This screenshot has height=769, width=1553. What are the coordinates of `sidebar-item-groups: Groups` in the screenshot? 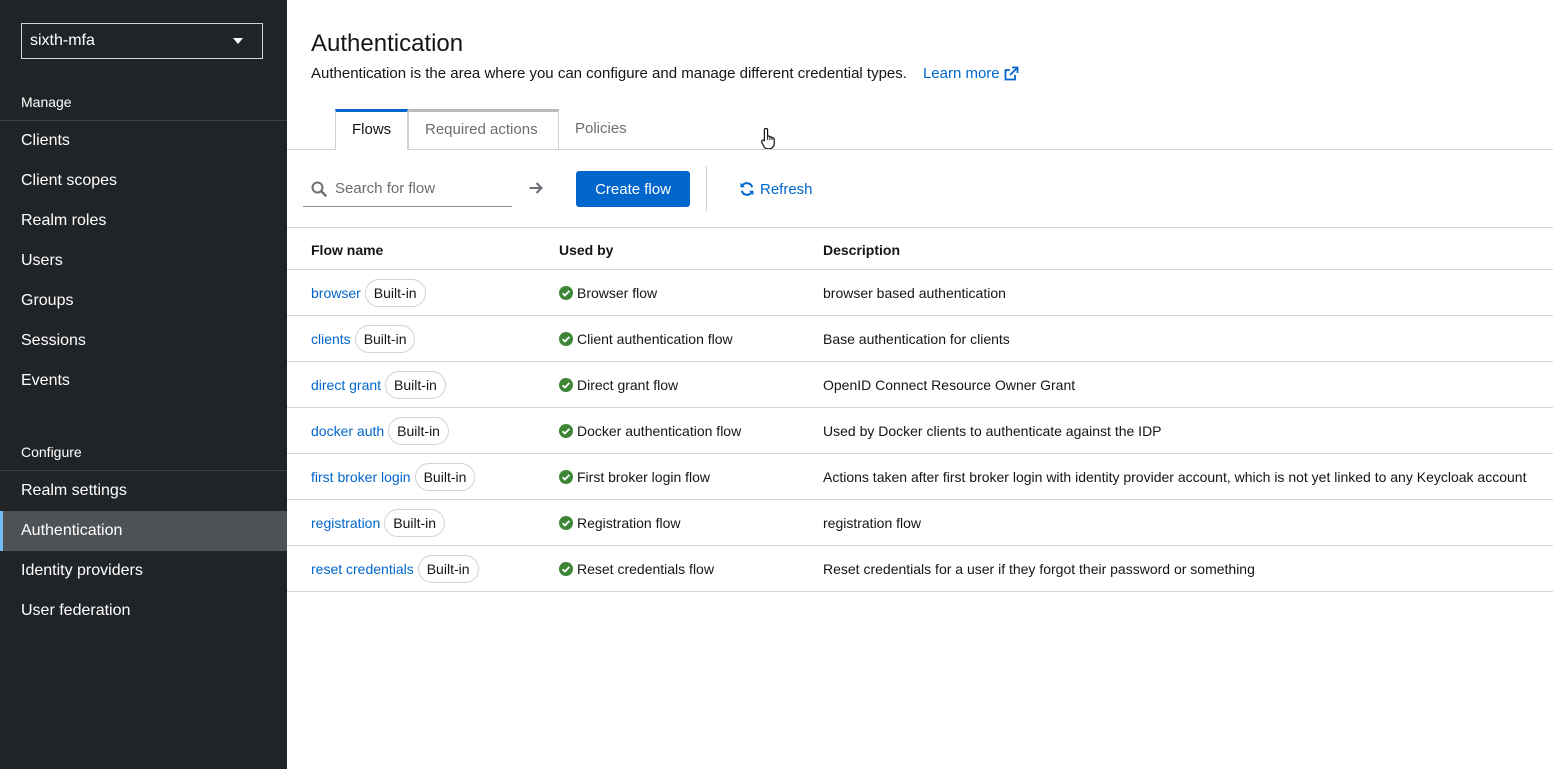 It's located at (143, 301).